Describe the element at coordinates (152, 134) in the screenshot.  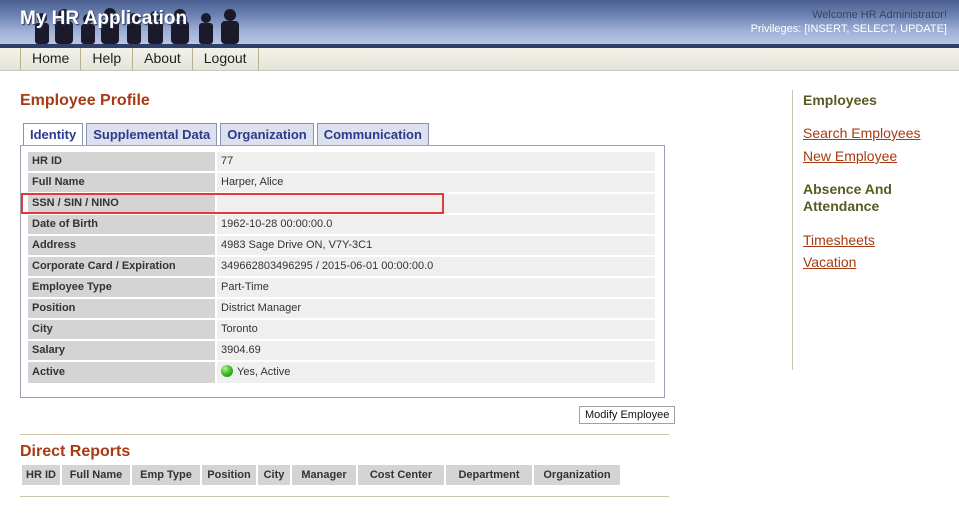
I see `tab-supplemental-data: Supplemental Data` at that location.